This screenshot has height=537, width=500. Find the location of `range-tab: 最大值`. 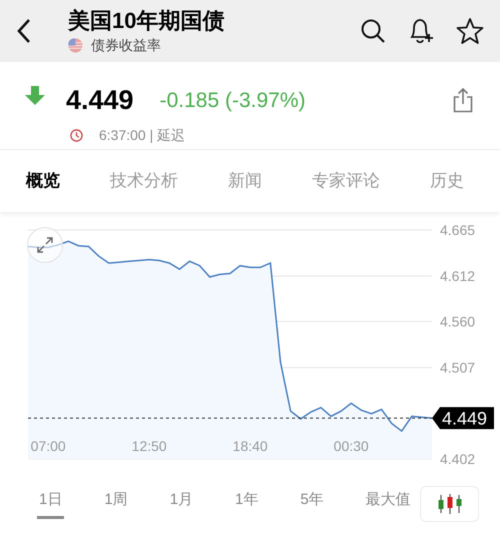

range-tab: 最大值 is located at coordinates (388, 504).